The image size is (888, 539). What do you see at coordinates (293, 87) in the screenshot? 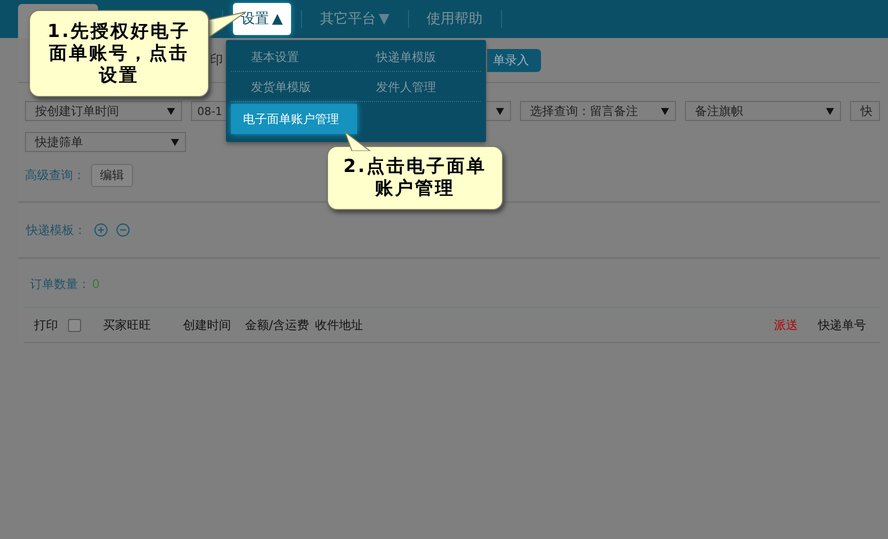
I see `menu-item: 发货单模版` at bounding box center [293, 87].